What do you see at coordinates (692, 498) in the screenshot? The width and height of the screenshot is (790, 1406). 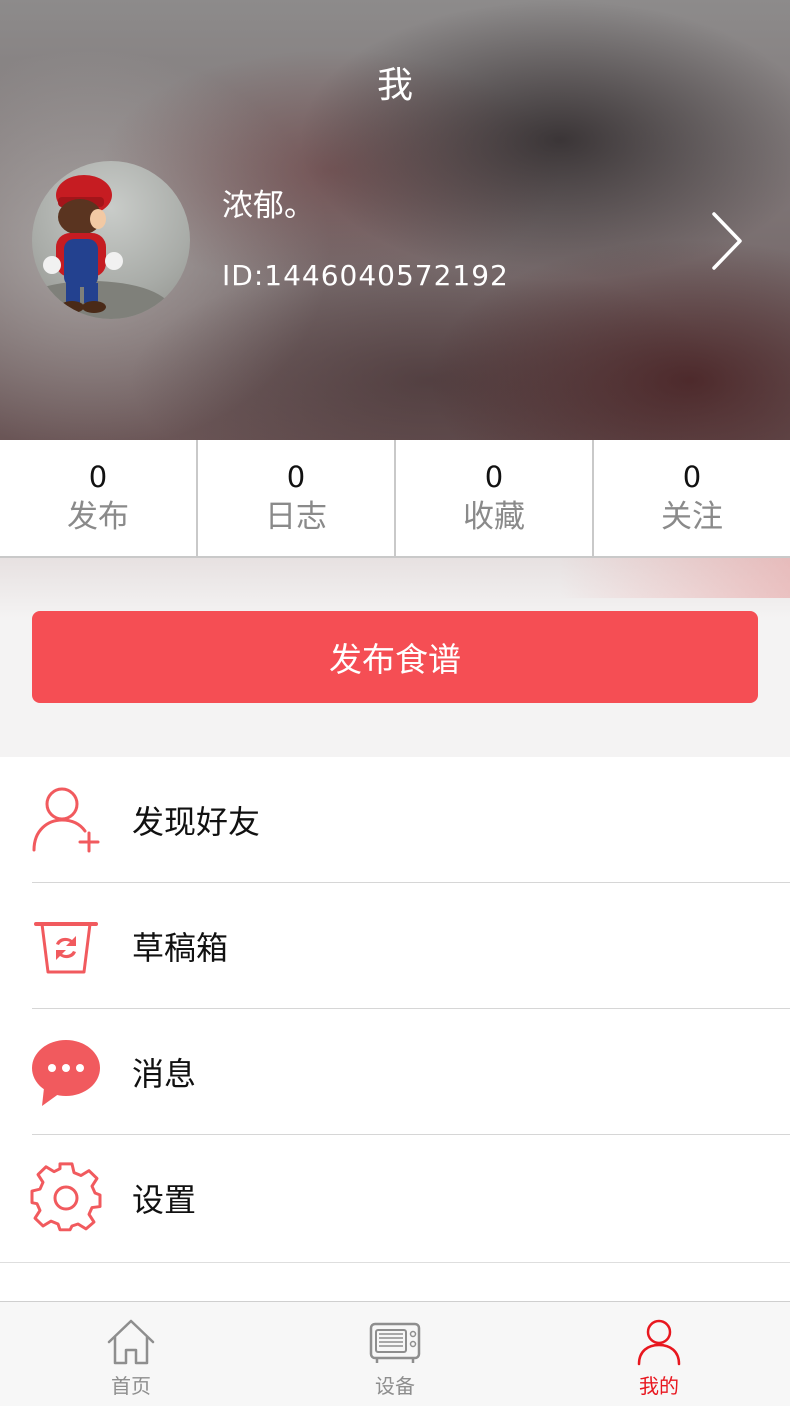 I see `stat-following: 0 关注` at bounding box center [692, 498].